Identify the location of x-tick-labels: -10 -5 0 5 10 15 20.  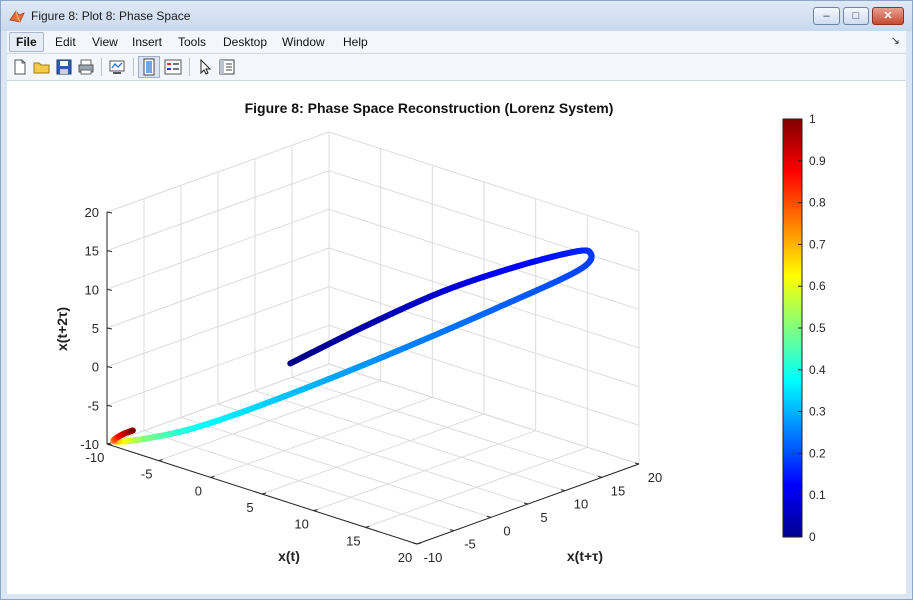
(249, 507).